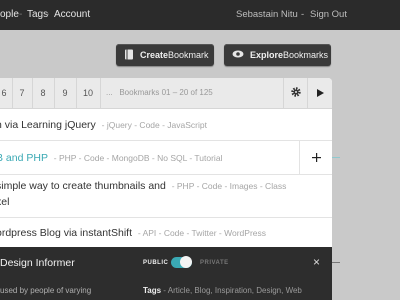  I want to click on pagination-range: Bookmarks 01 – 20 of 125, so click(166, 92).